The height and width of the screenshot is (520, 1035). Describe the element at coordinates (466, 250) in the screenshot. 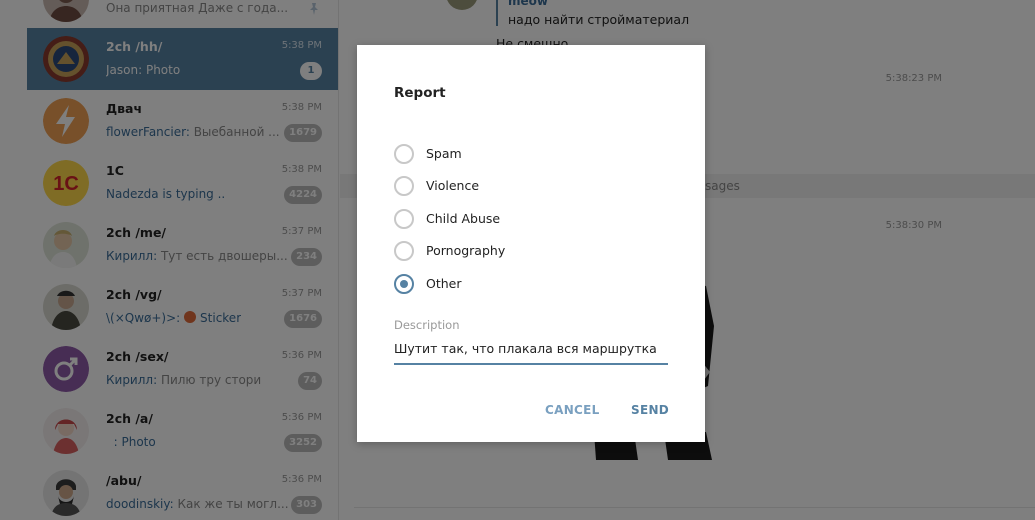

I see `radio-label: Pornography` at that location.